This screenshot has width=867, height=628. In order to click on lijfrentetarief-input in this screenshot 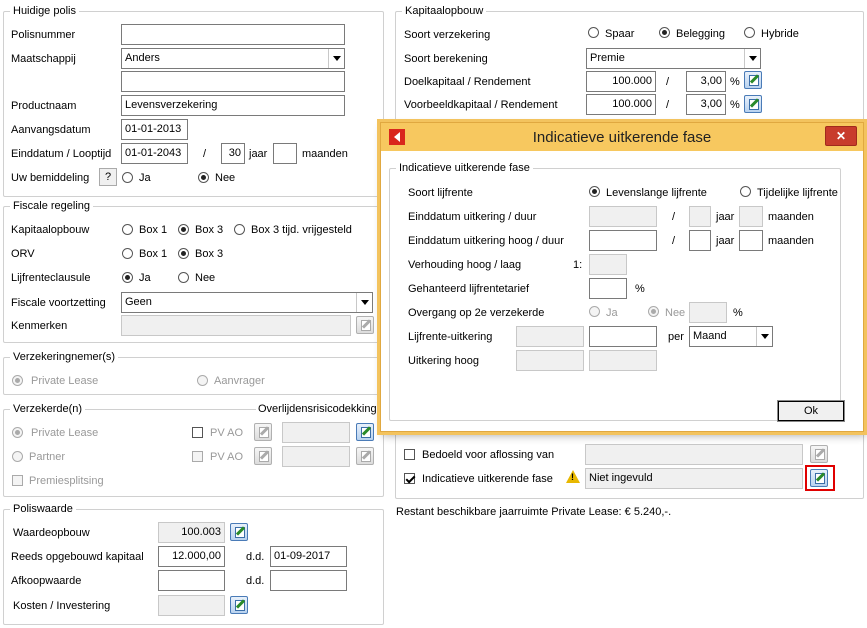, I will do `click(608, 288)`.